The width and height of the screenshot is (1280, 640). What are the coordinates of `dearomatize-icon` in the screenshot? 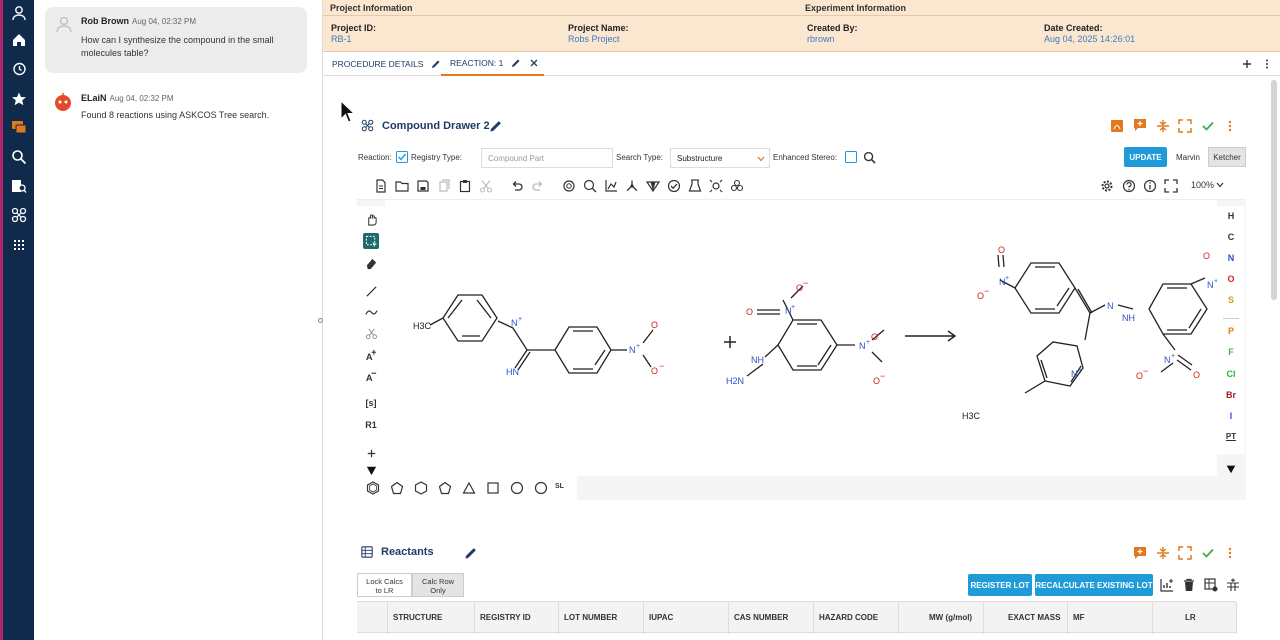 It's located at (590, 186).